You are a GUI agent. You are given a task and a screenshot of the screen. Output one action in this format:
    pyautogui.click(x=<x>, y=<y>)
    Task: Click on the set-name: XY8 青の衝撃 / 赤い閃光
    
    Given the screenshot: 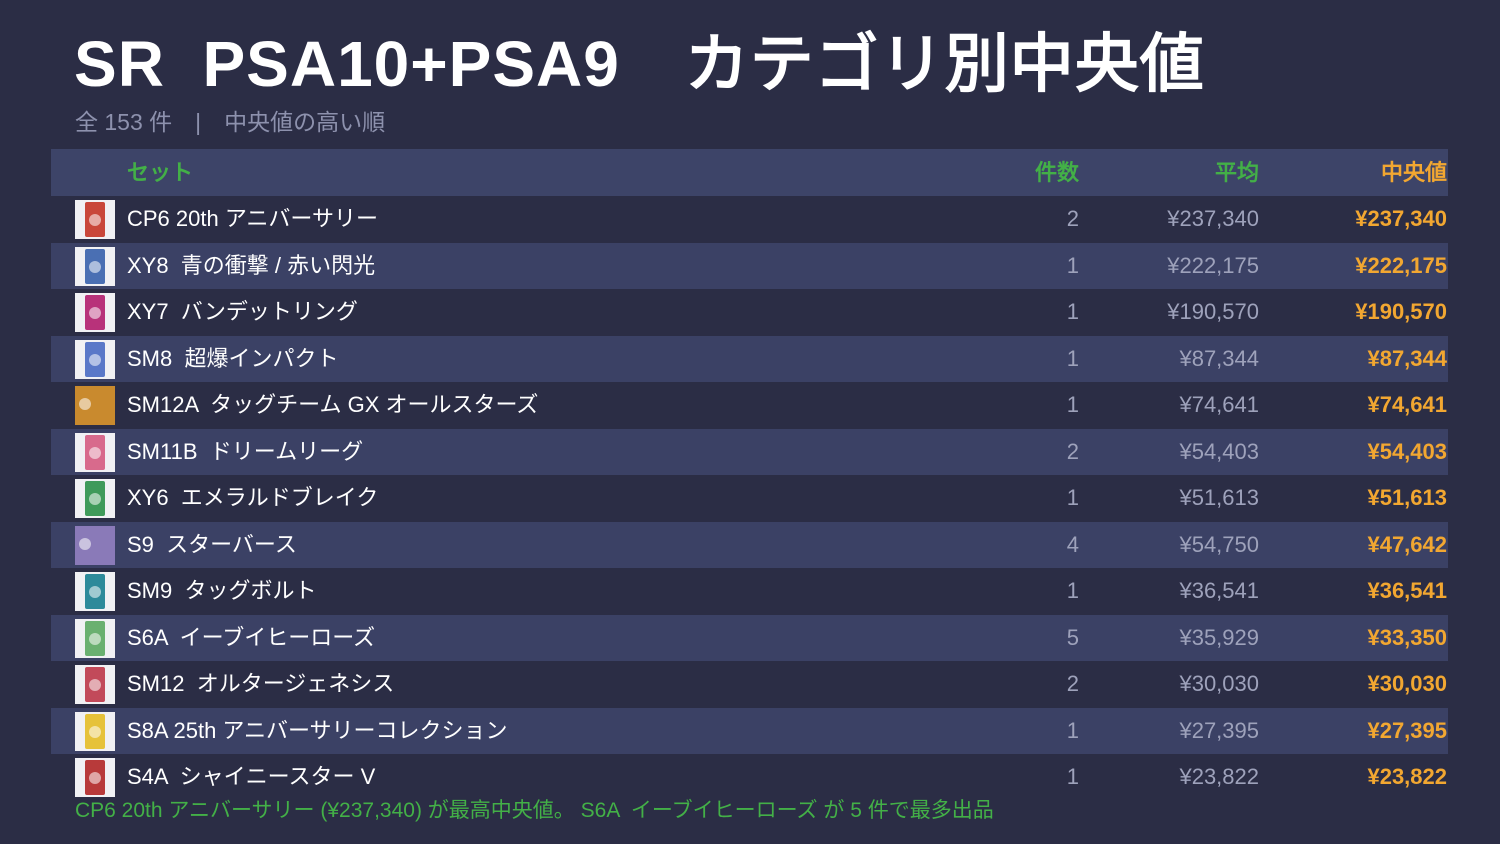 What is the action you would take?
    pyautogui.click(x=251, y=265)
    